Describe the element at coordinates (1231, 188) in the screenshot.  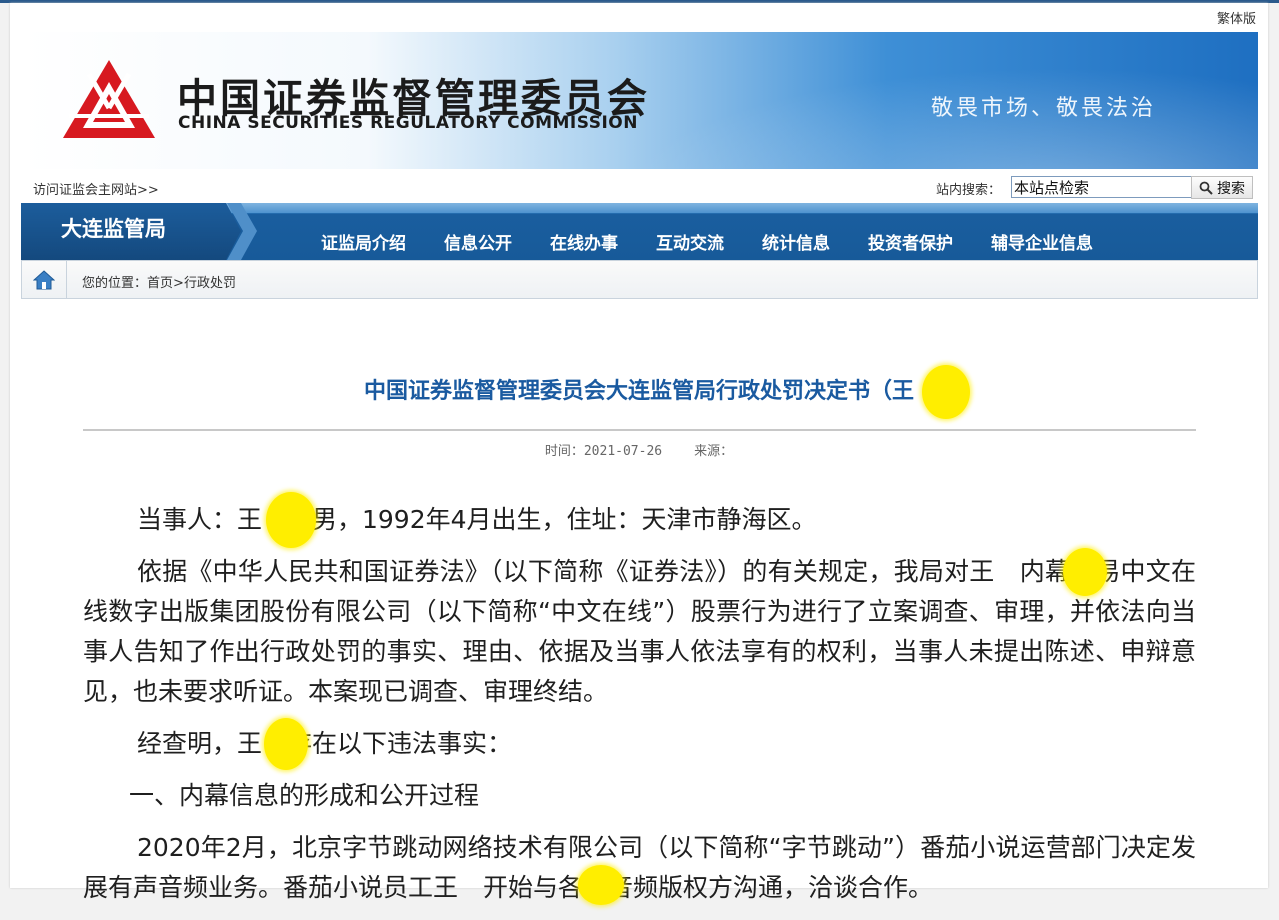
I see `search-button-label: 搜索` at that location.